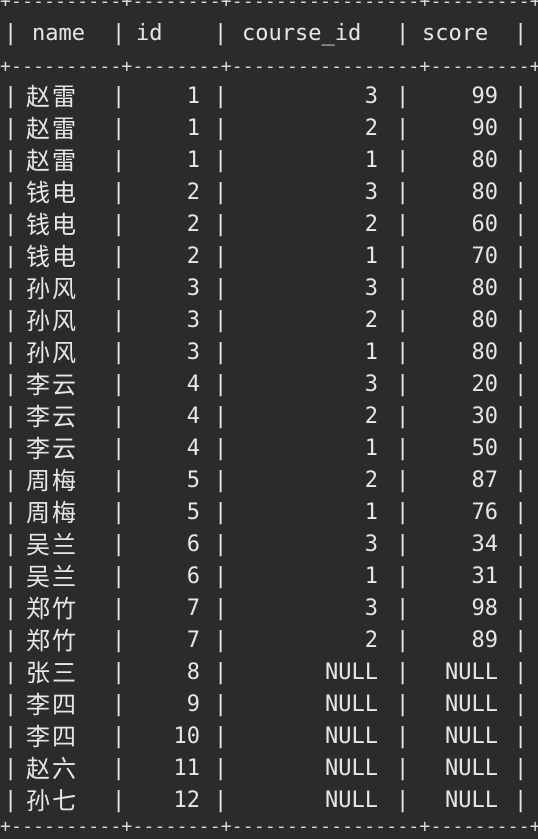 The width and height of the screenshot is (538, 839). I want to click on column-header-course-id: course_id, so click(302, 33).